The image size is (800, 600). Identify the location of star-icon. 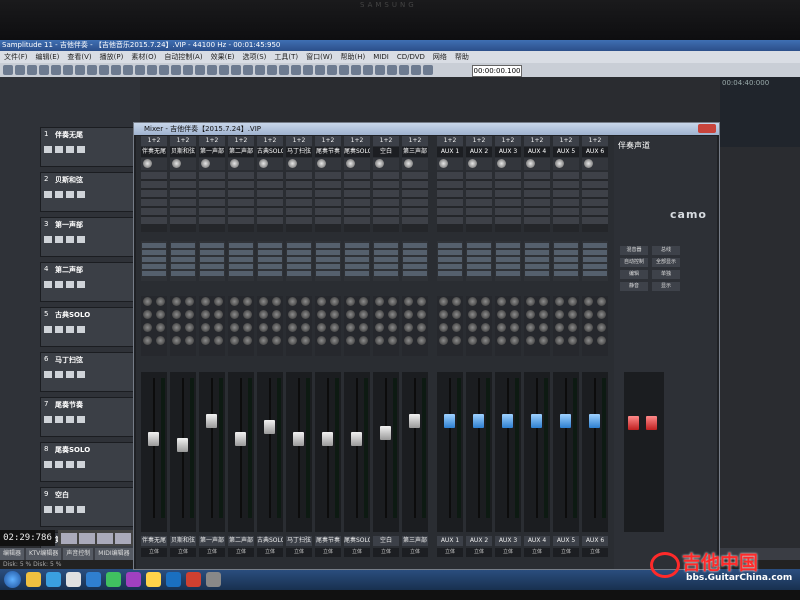
(153, 579).